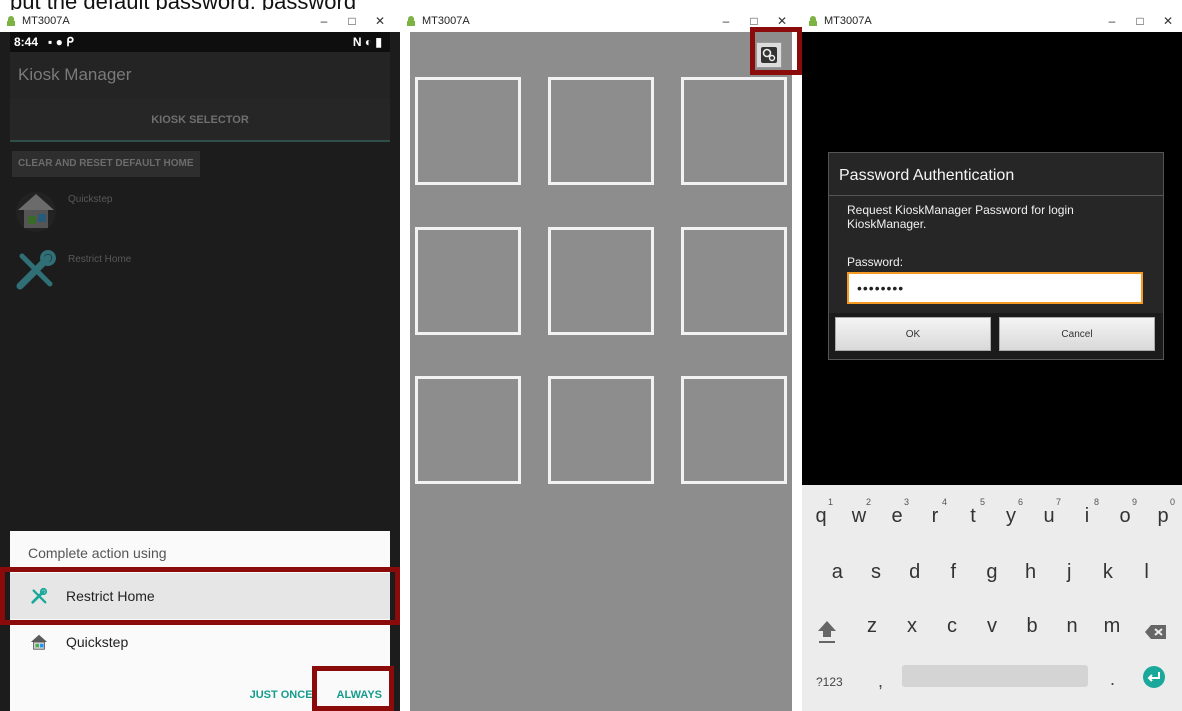  Describe the element at coordinates (875, 262) in the screenshot. I see `password-label: Password:` at that location.